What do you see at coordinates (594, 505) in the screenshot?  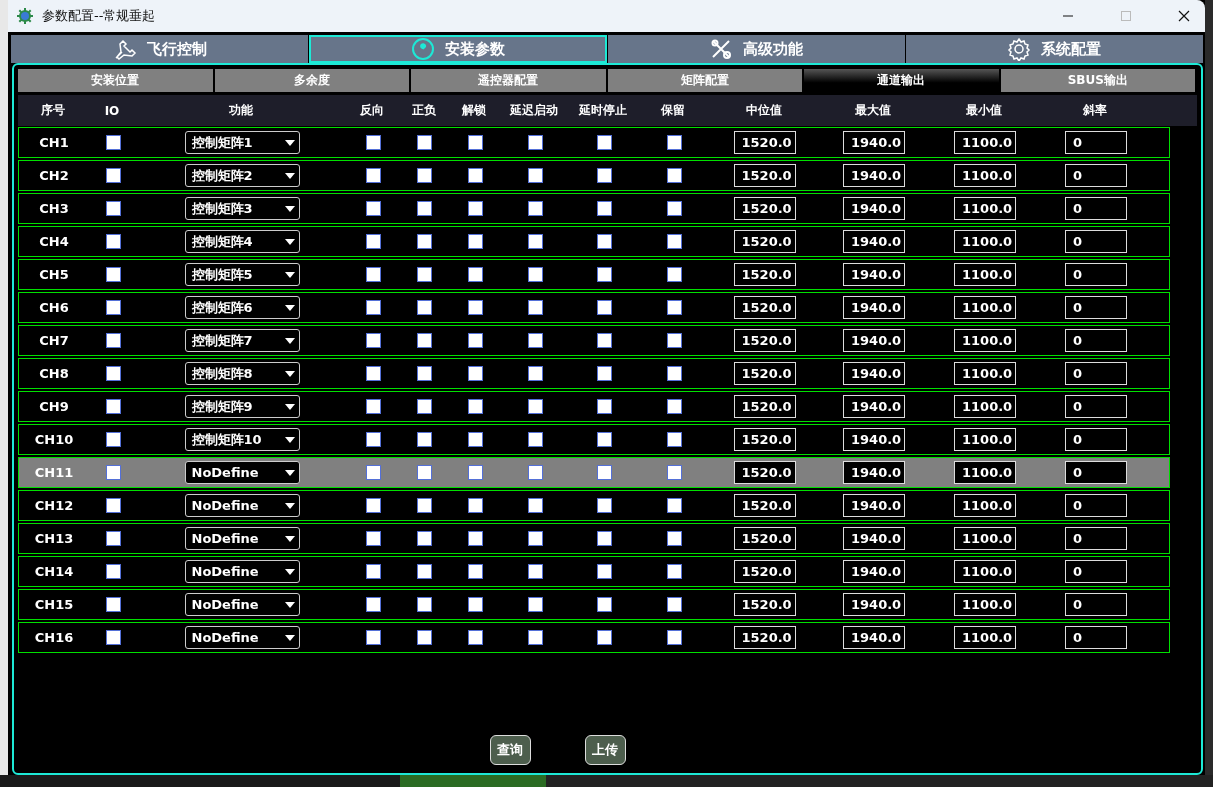 I see `table-row: CH12 NoDefine 1520.0 1940.0 1100.0 0` at bounding box center [594, 505].